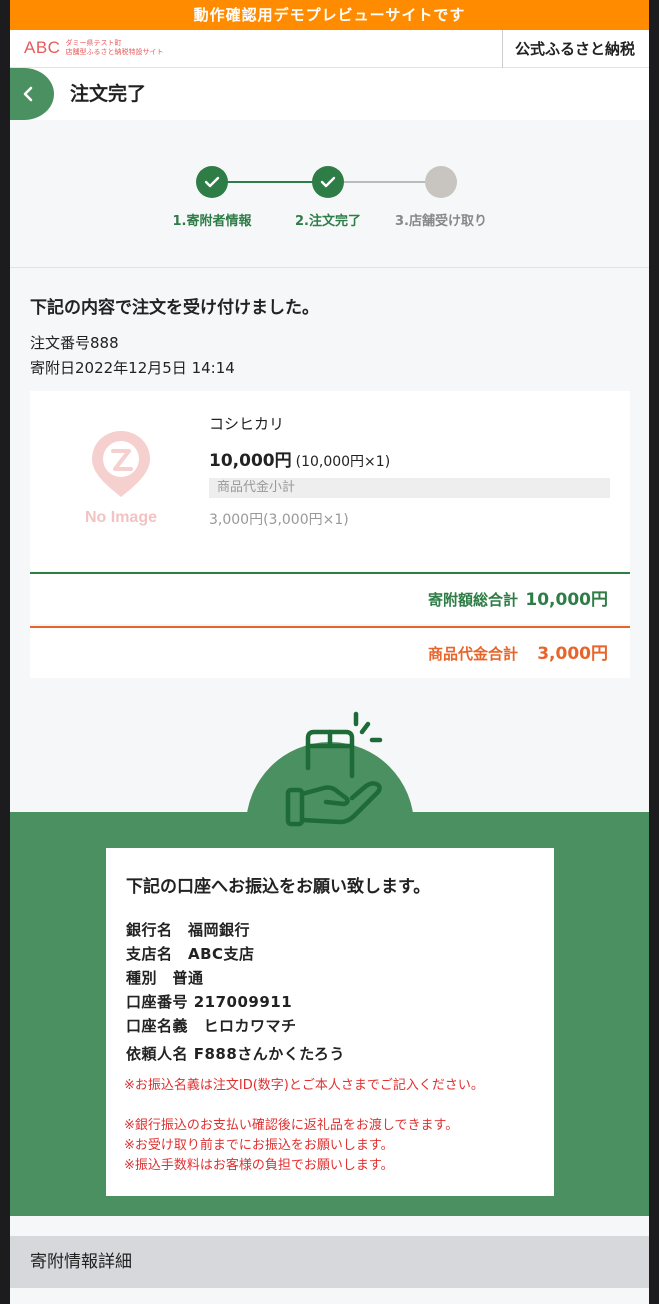 The height and width of the screenshot is (1304, 659). What do you see at coordinates (259, 1145) in the screenshot?
I see `note-transfer-deadline: ※お受け取り前までにお振込をお願いします。` at bounding box center [259, 1145].